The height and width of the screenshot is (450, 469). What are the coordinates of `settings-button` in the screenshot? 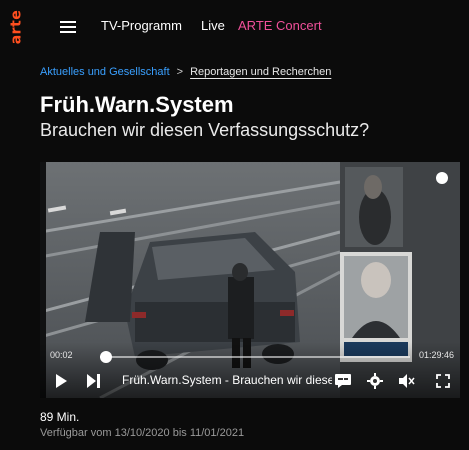 It's located at (375, 381).